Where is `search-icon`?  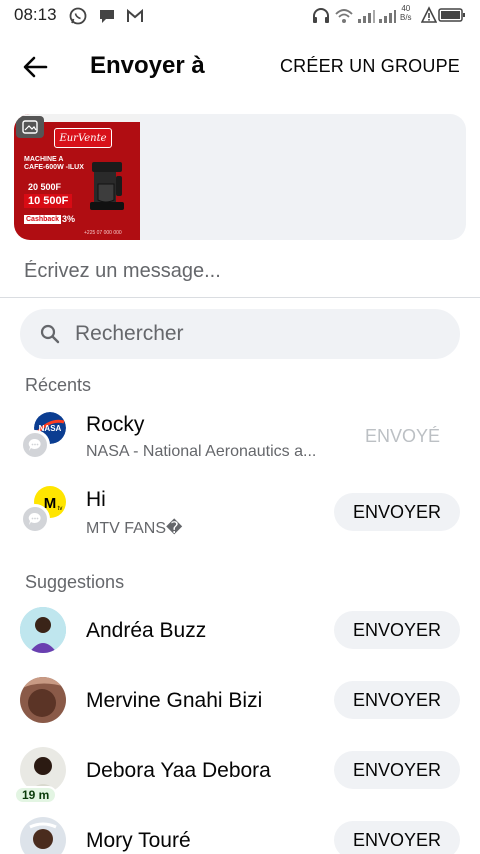
search-icon is located at coordinates (50, 334).